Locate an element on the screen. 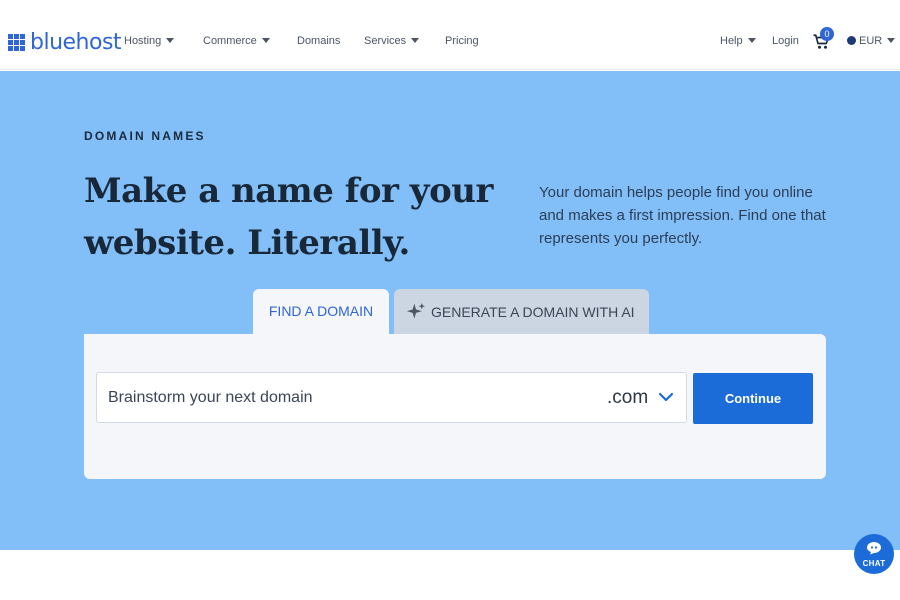 This screenshot has height=600, width=900. nav-item-commerce: Commerce is located at coordinates (236, 41).